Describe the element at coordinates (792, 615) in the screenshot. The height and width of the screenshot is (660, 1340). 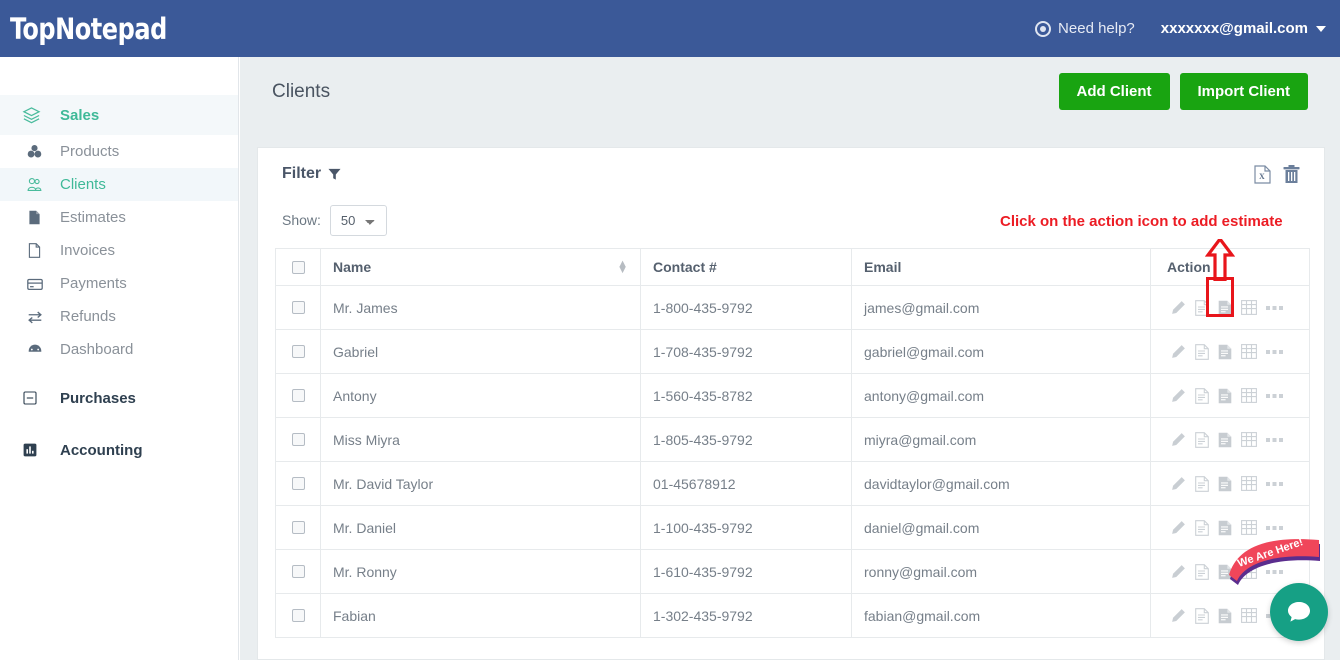
I see `table-row: Fabian 1-302-435-9792 fabian@gmail.com` at that location.